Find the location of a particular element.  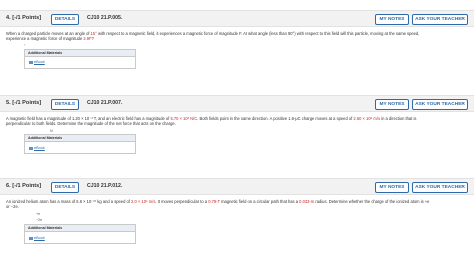

question-number-points: 5. [-/1 Points] is located at coordinates (24, 103).